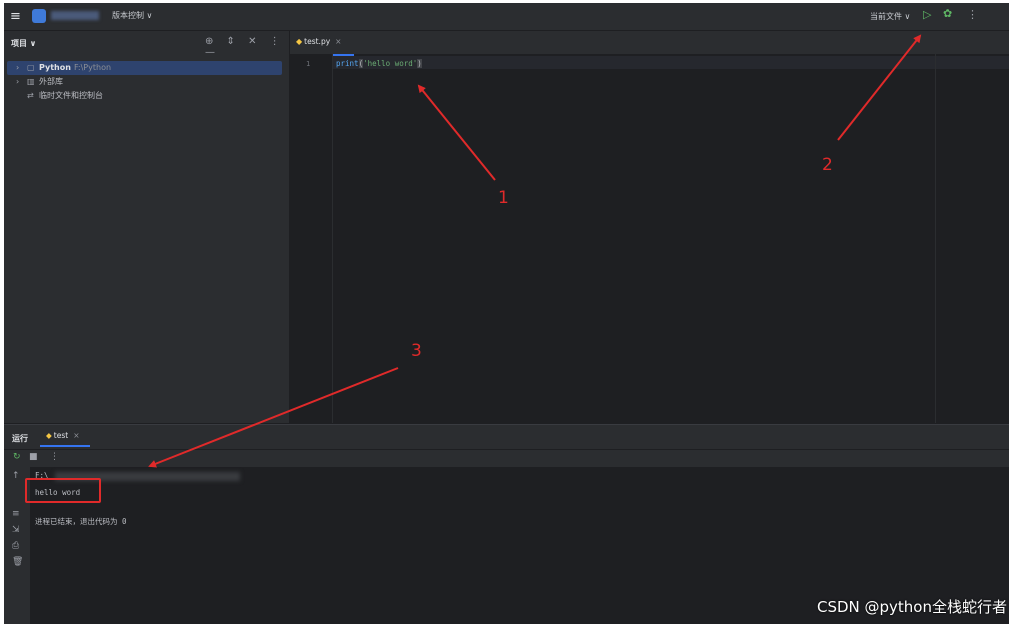 The height and width of the screenshot is (624, 1012). I want to click on output-highlight-box, so click(63, 490).